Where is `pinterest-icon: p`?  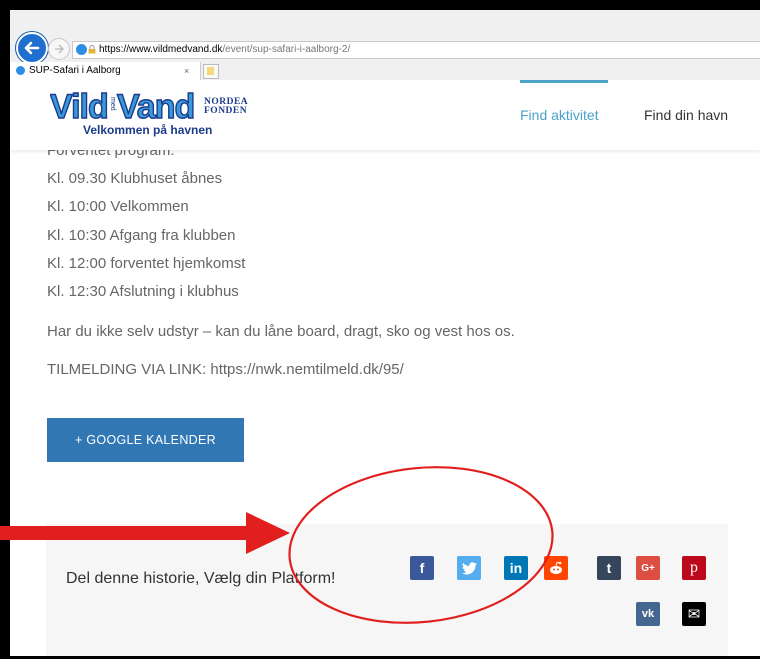 pinterest-icon: p is located at coordinates (694, 567).